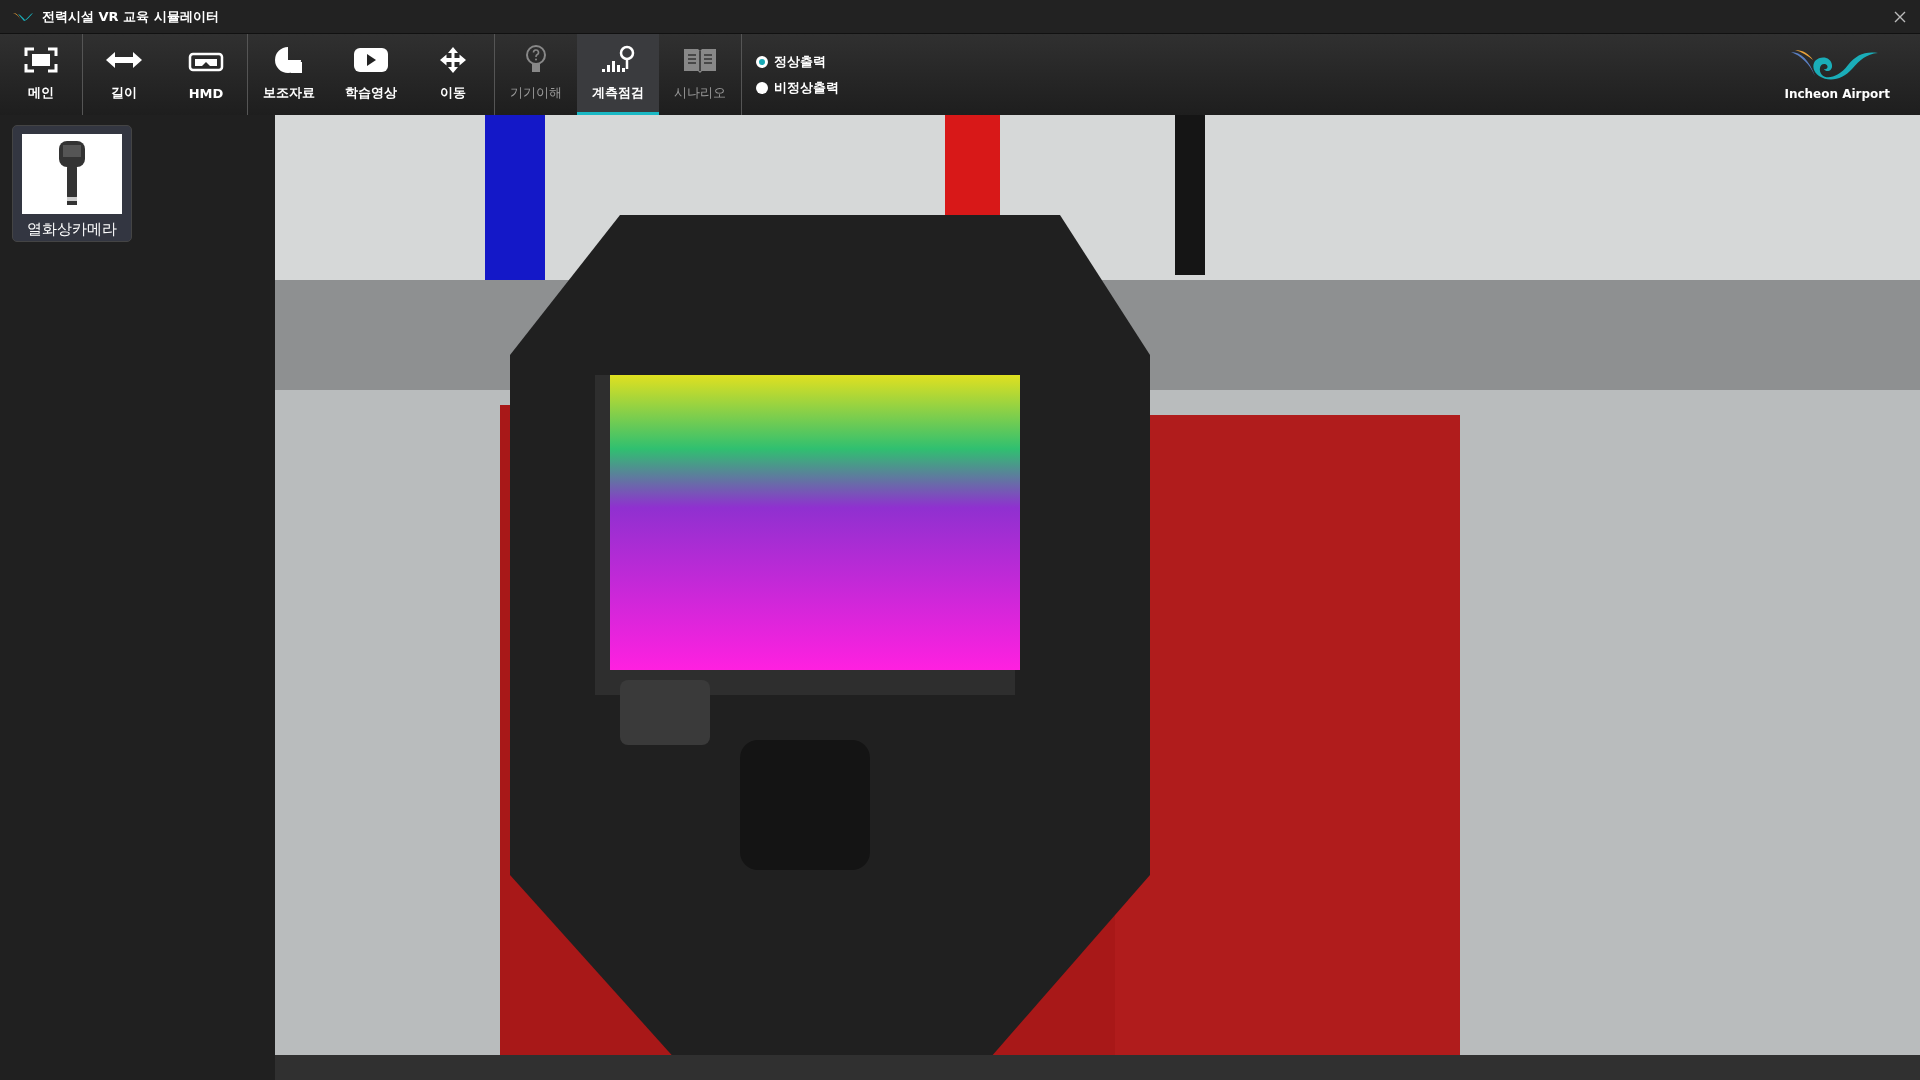  I want to click on radio-option: 비정상출력, so click(797, 87).